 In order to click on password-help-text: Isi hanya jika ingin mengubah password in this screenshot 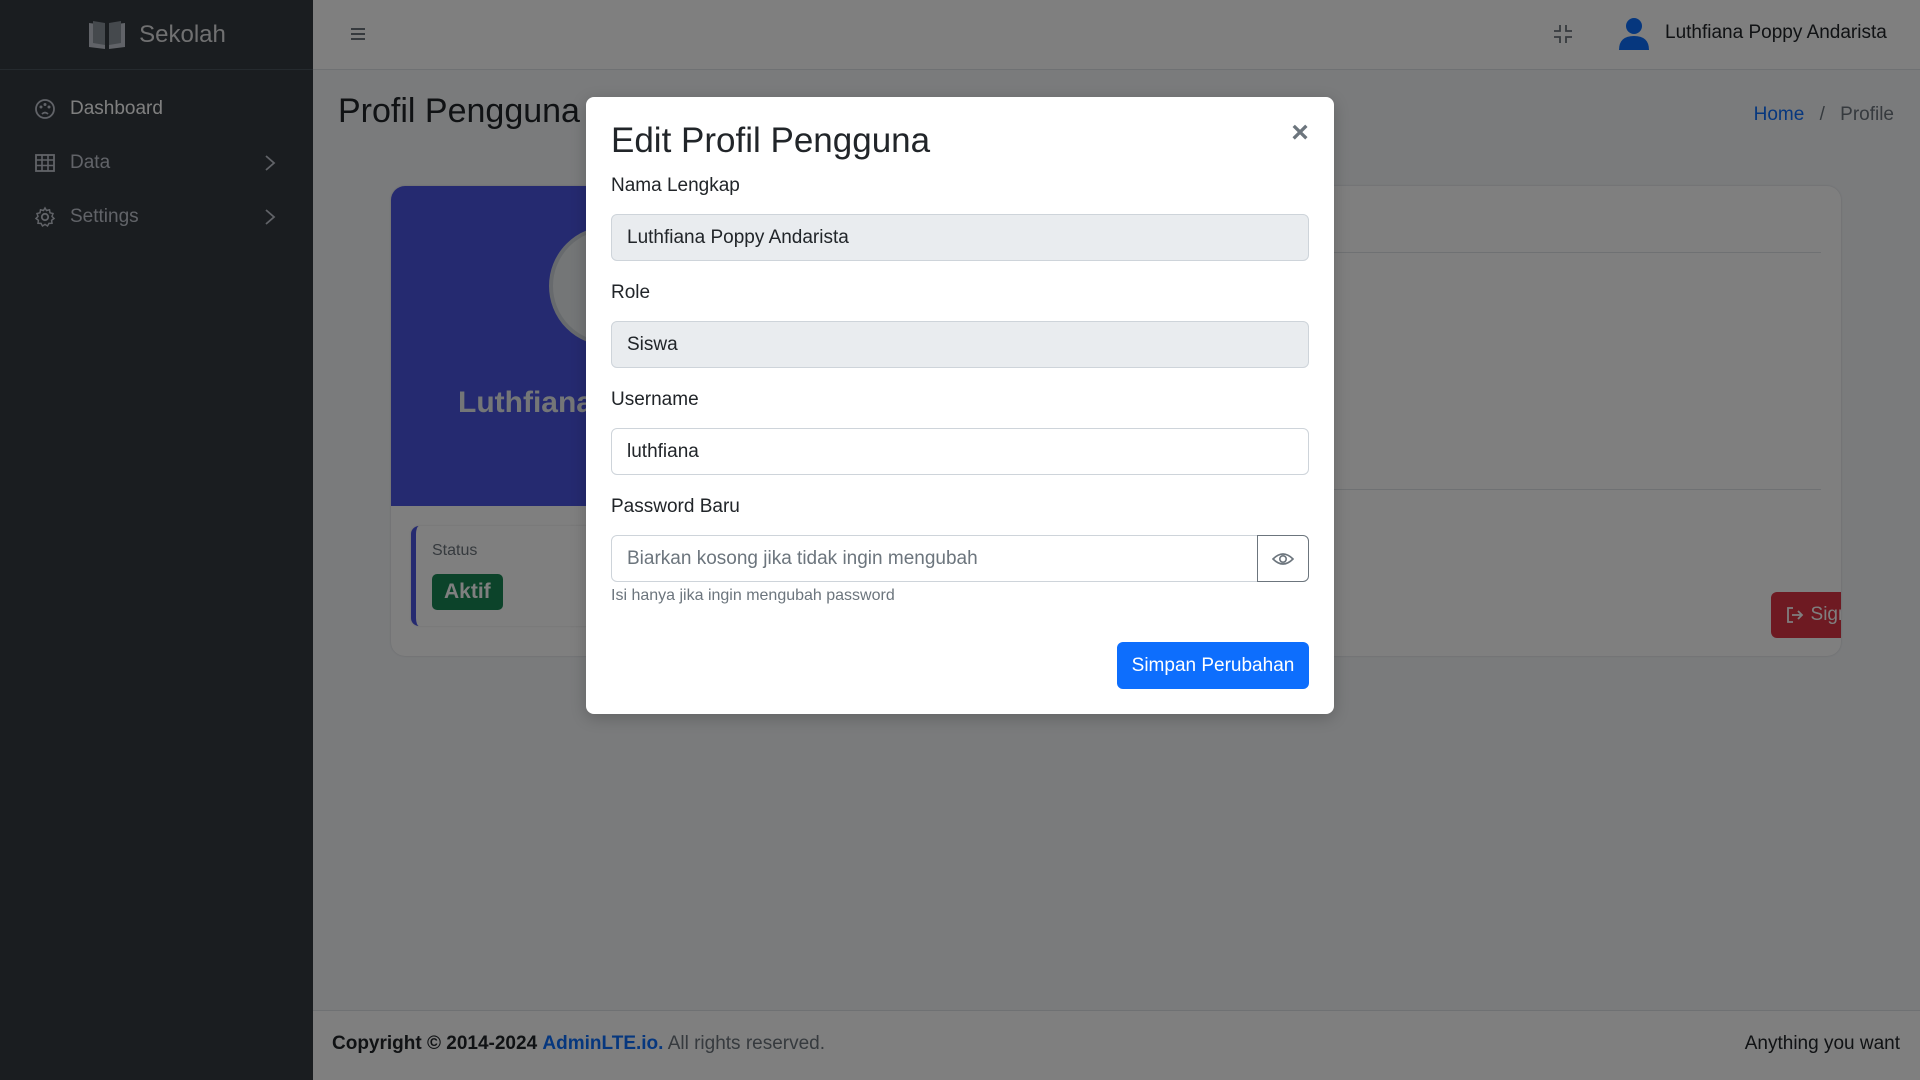, I will do `click(753, 595)`.